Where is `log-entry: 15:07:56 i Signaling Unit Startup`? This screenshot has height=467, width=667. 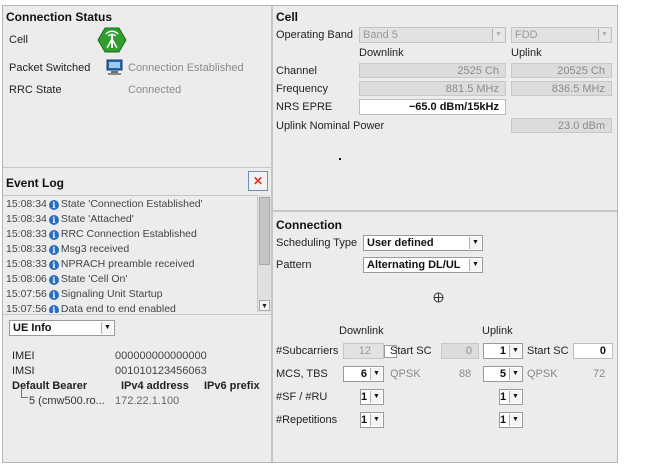
log-entry: 15:07:56 i Signaling Unit Startup is located at coordinates (84, 294).